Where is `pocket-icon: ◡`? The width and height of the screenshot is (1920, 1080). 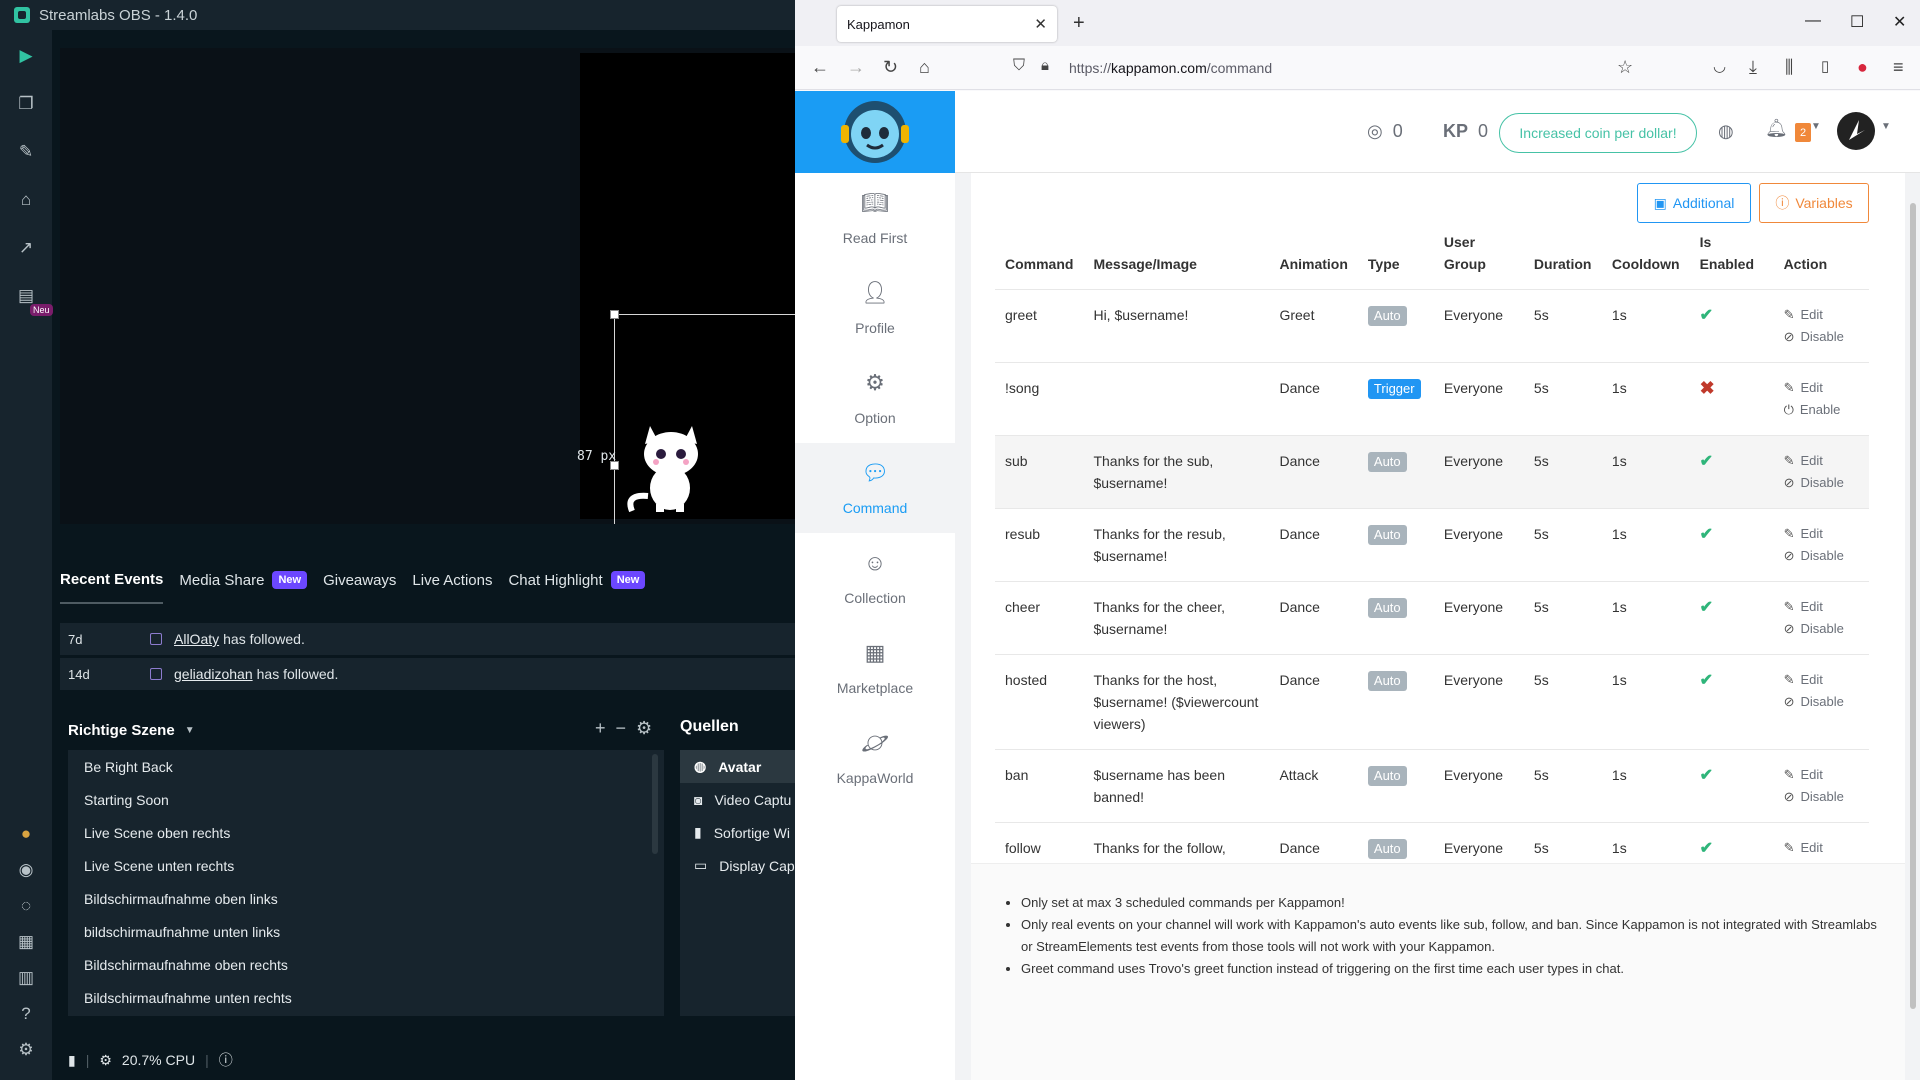
pocket-icon: ◡ is located at coordinates (1719, 66).